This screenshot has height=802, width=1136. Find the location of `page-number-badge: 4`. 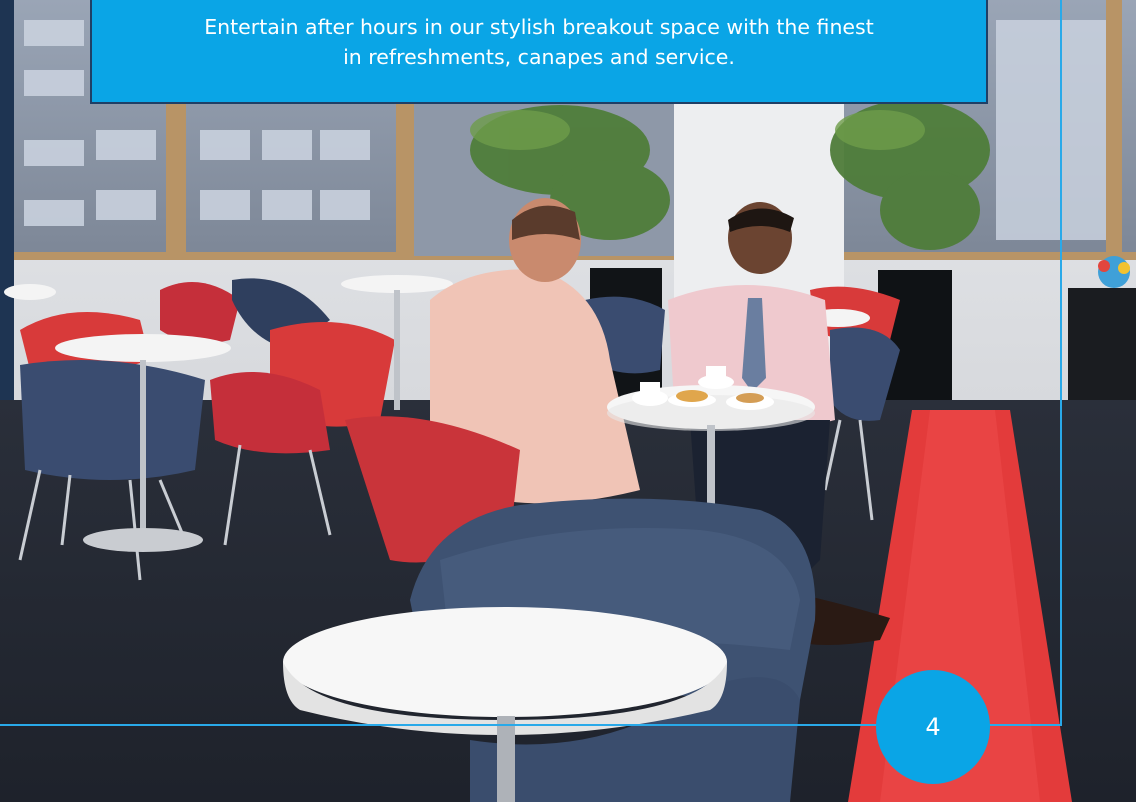

page-number-badge: 4 is located at coordinates (933, 727).